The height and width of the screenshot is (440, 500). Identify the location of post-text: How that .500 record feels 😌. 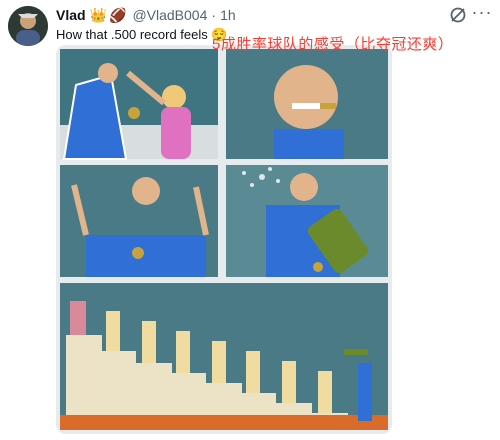
(142, 35).